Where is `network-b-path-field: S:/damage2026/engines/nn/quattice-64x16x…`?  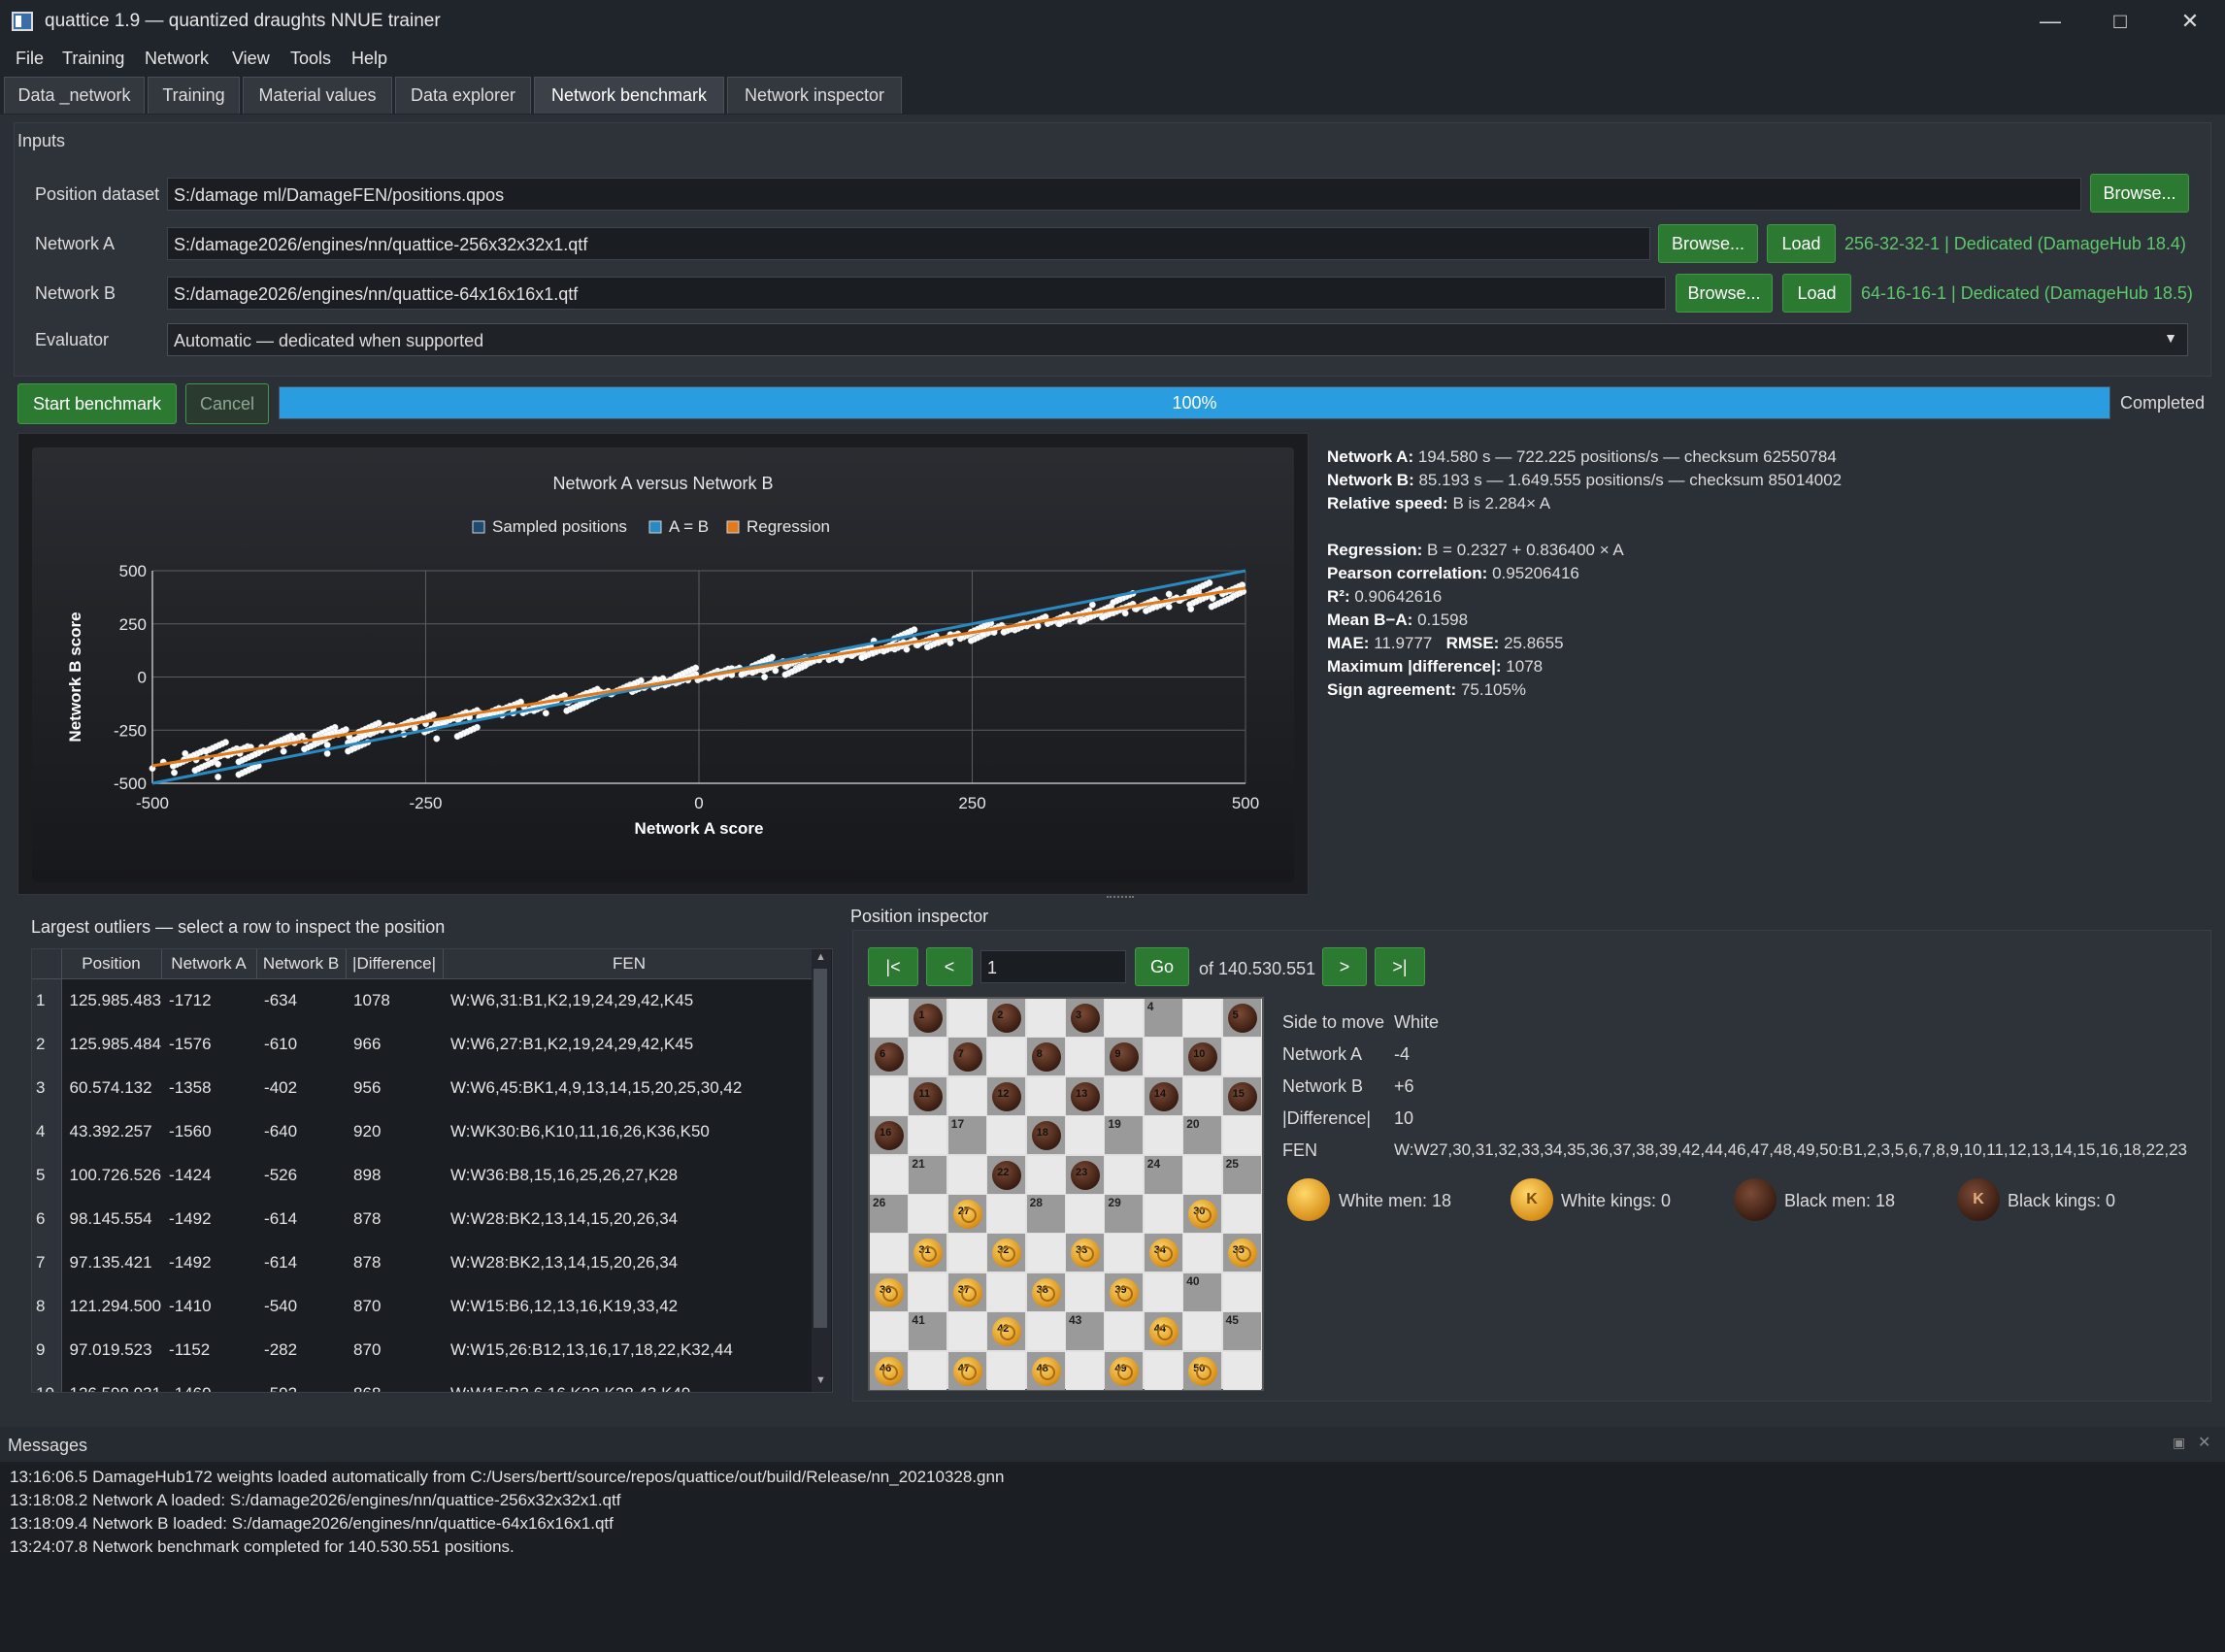 network-b-path-field: S:/damage2026/engines/nn/quattice-64x16x… is located at coordinates (917, 294).